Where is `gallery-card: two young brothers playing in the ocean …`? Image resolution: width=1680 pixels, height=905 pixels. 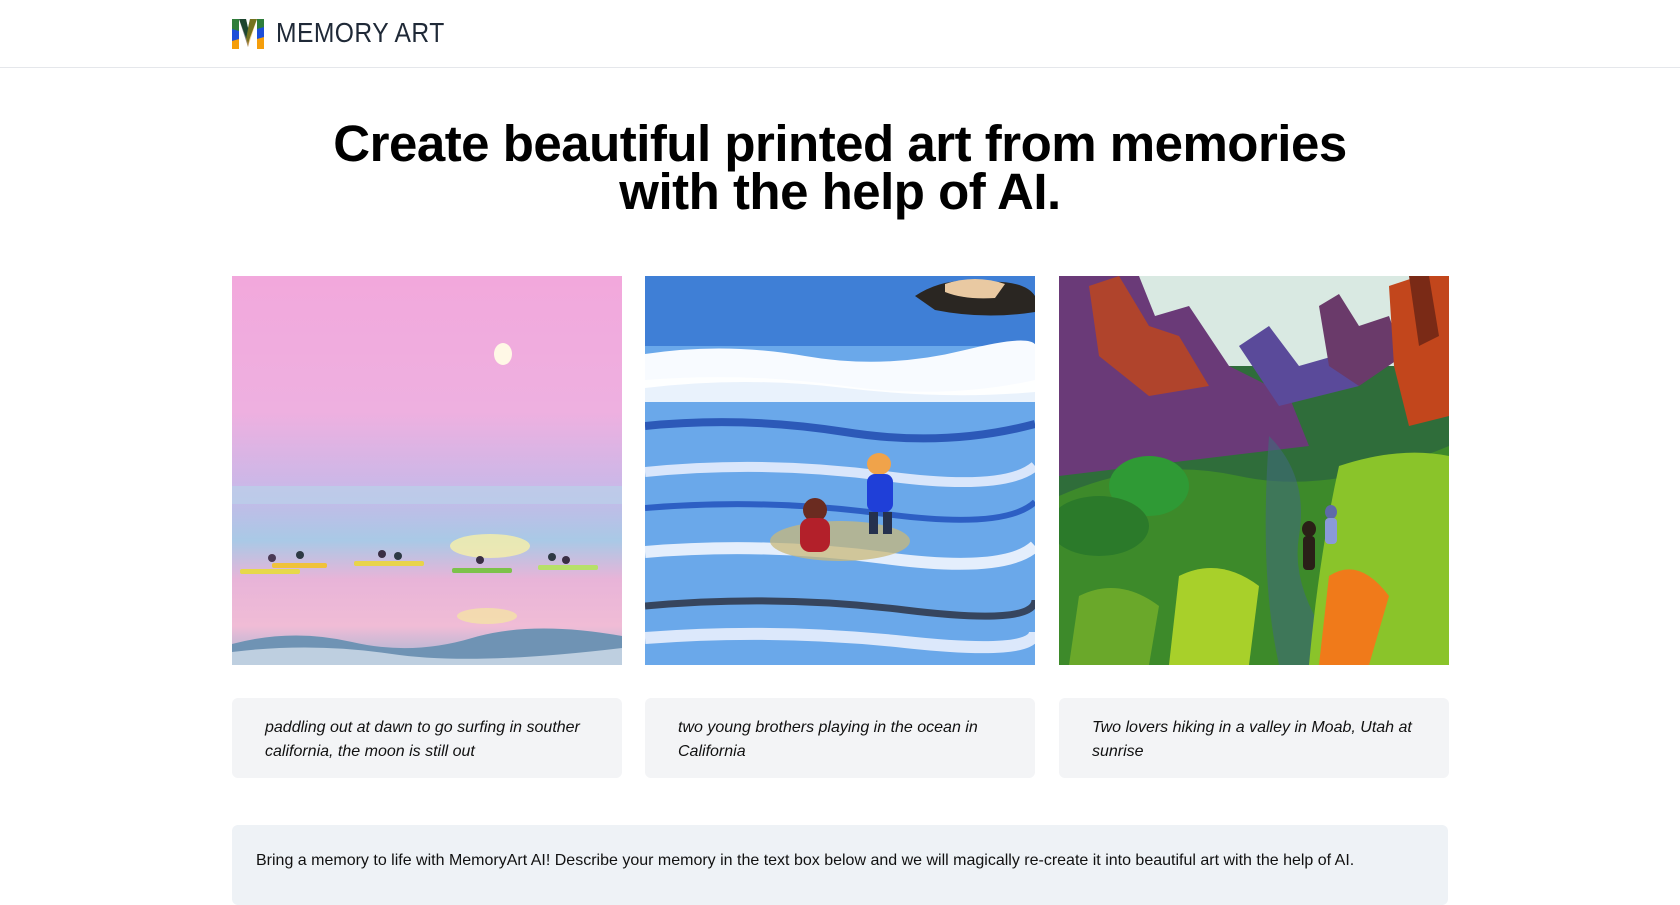
gallery-card: two young brothers playing in the ocean … is located at coordinates (840, 527).